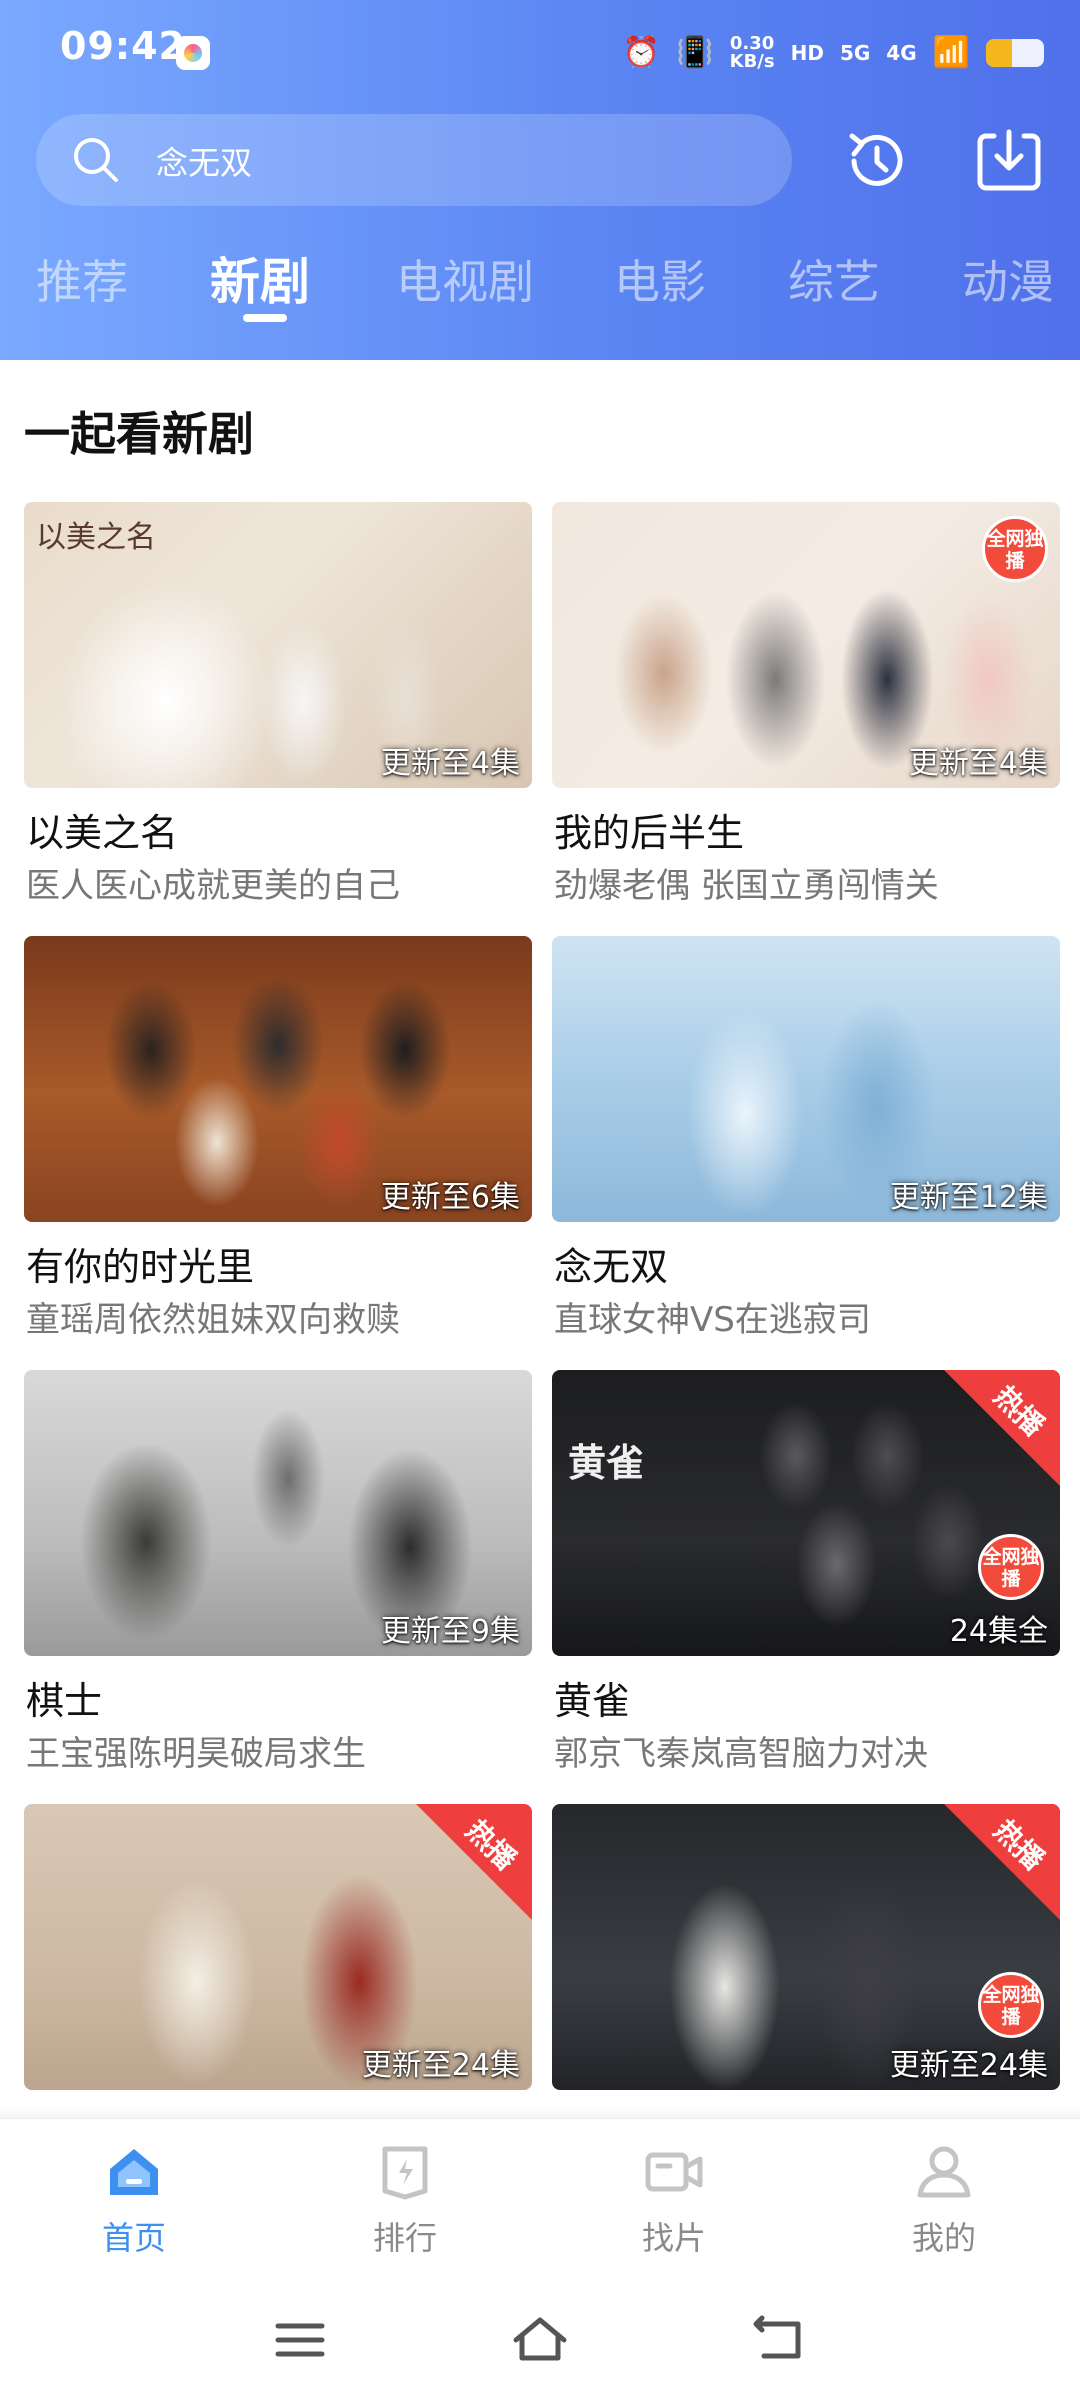 This screenshot has height=2400, width=1080. I want to click on poster: 更新至6集, so click(278, 1079).